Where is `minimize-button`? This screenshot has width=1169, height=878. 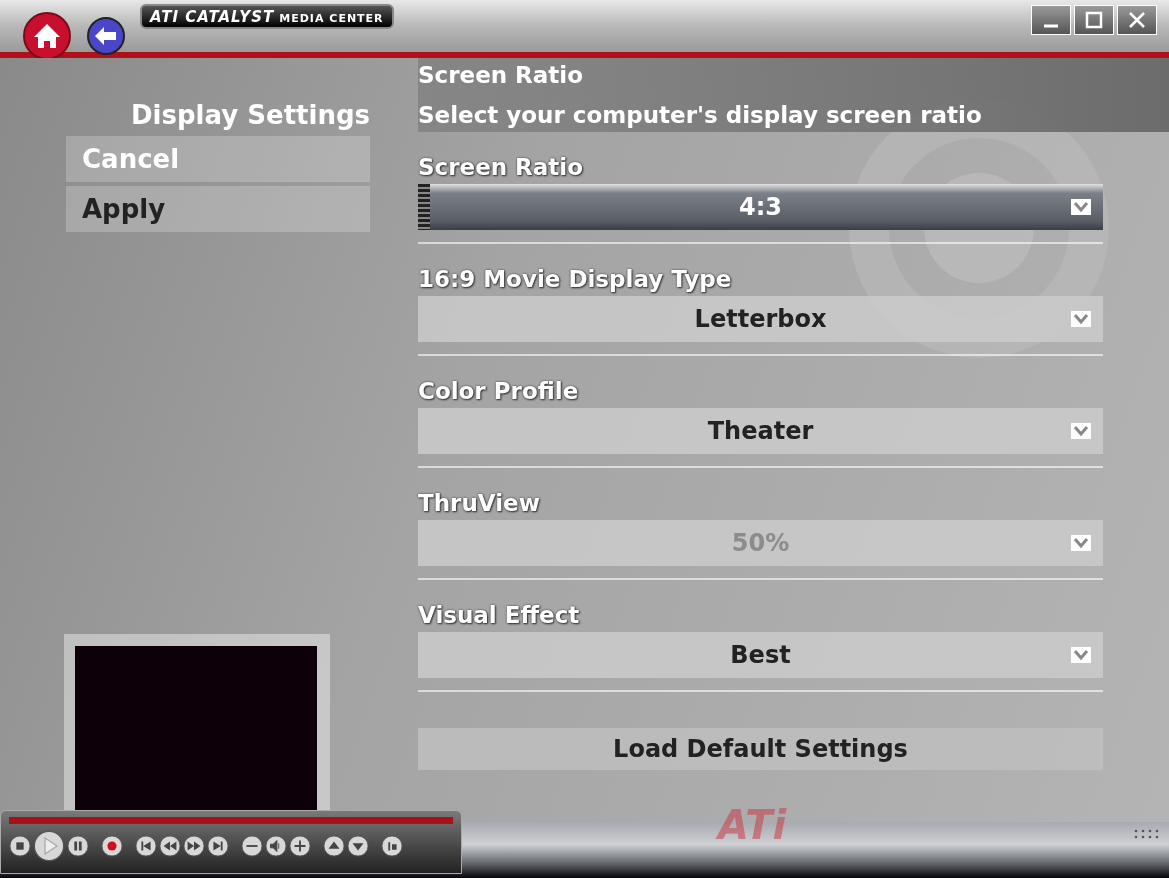 minimize-button is located at coordinates (1051, 20).